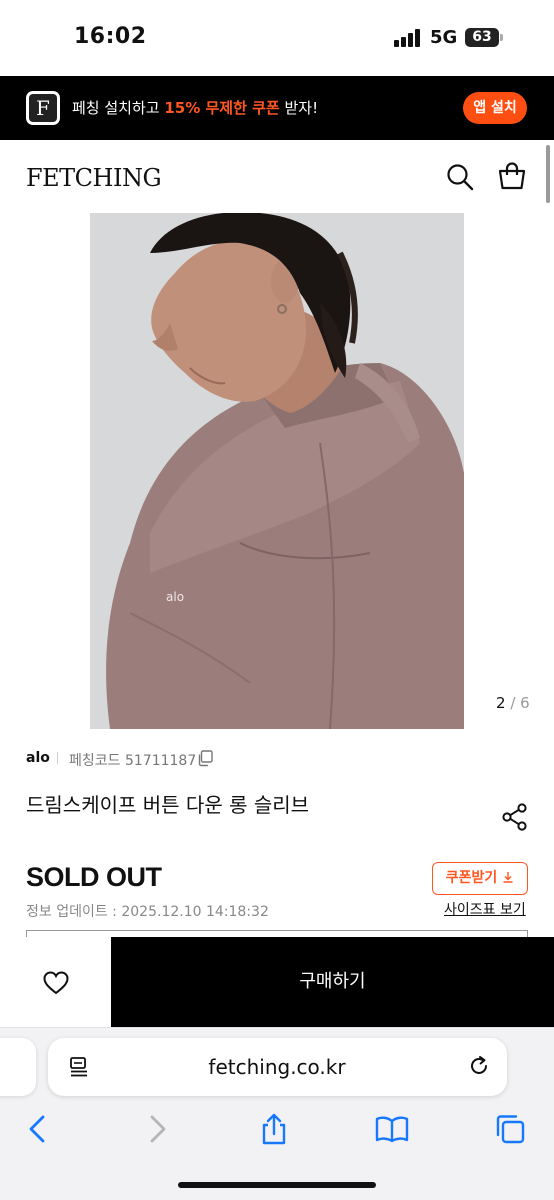 Image resolution: width=554 pixels, height=1200 pixels. I want to click on battery-level: 63, so click(482, 37).